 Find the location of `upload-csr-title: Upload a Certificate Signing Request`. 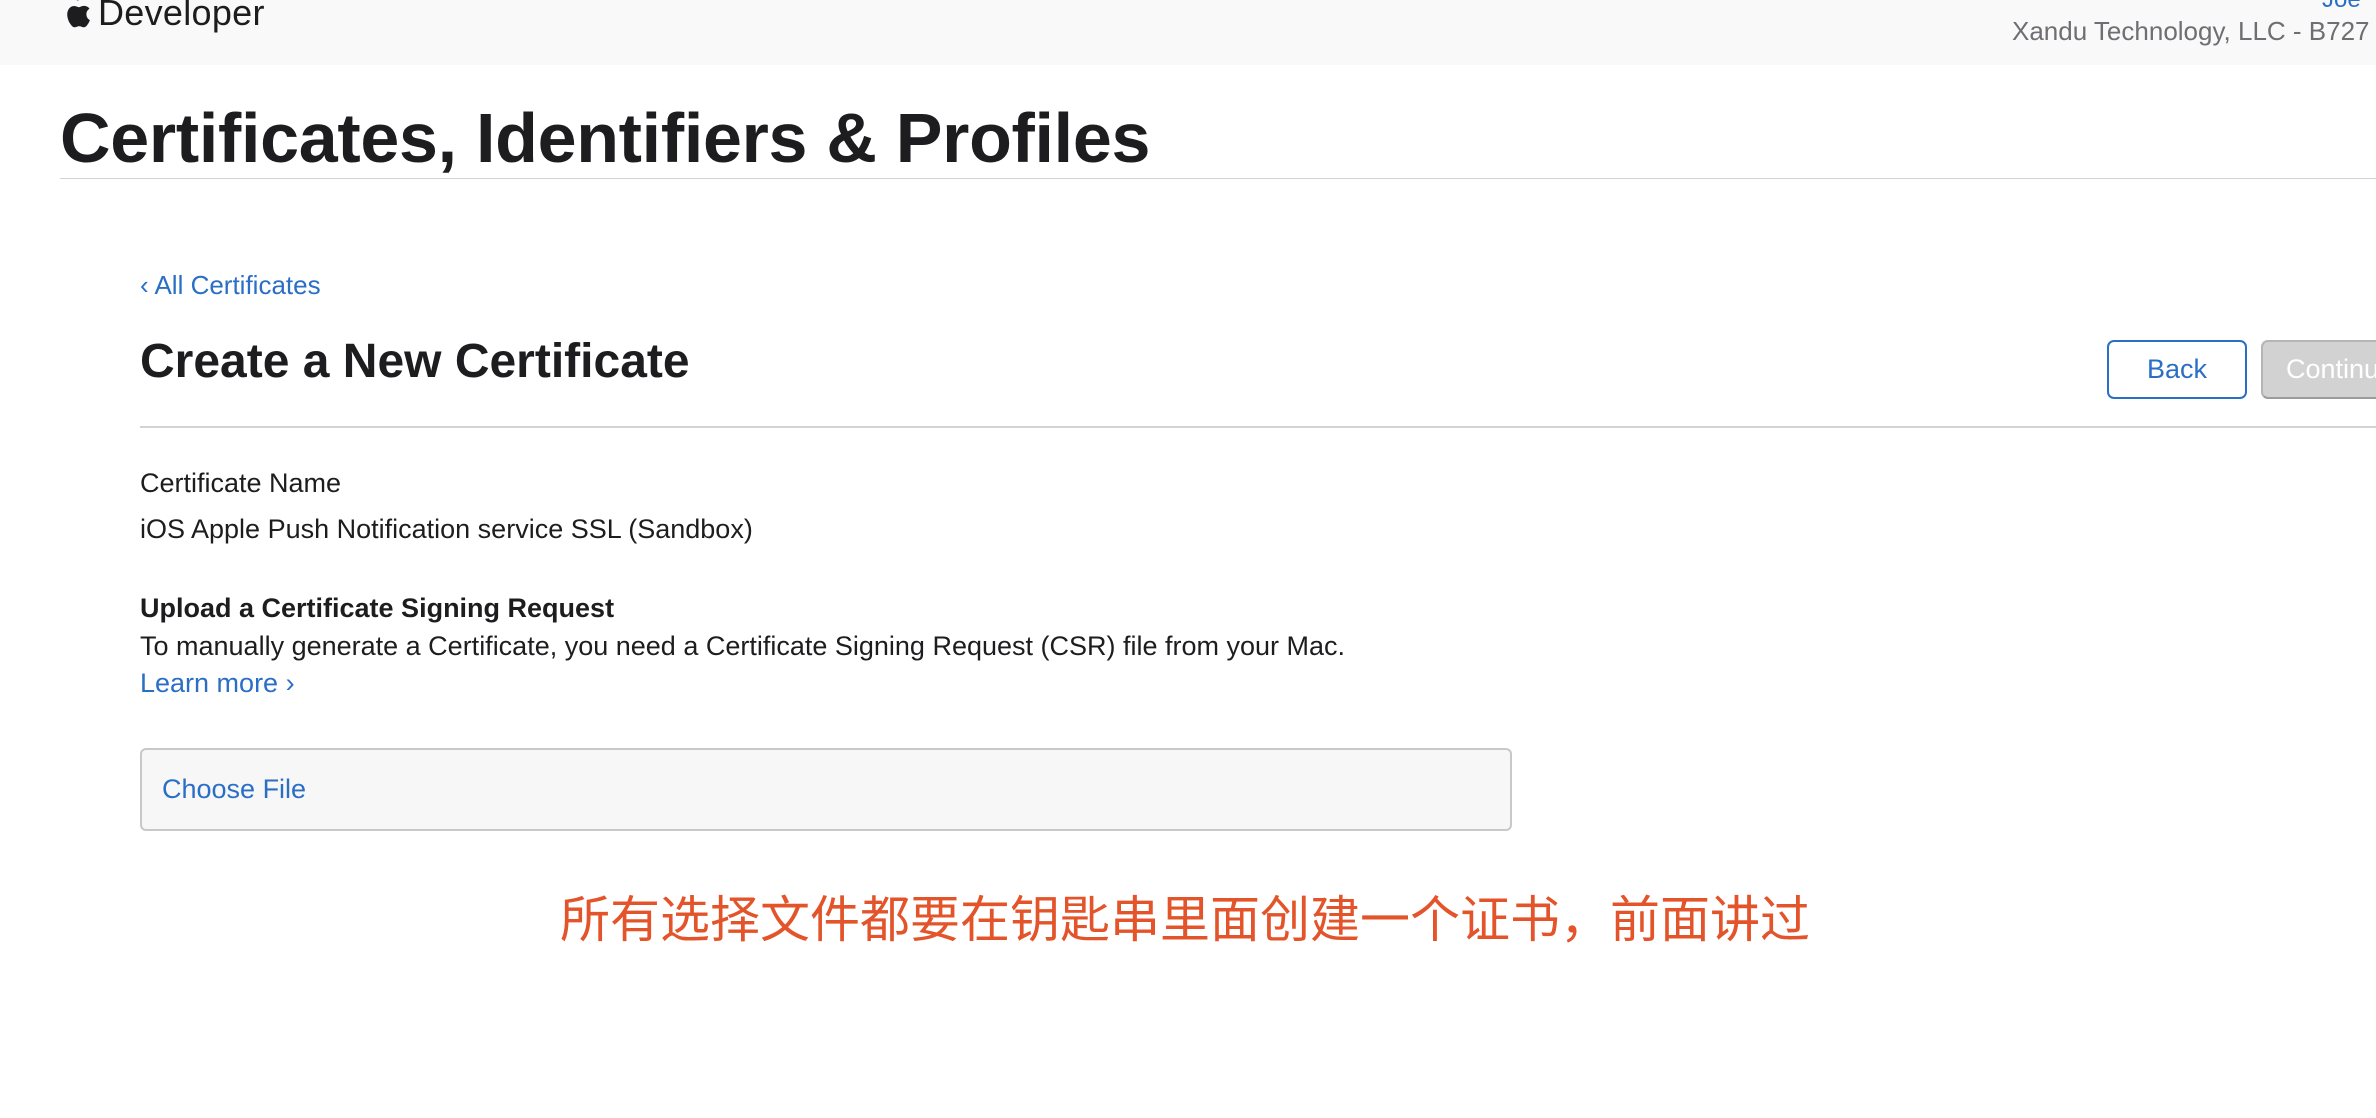

upload-csr-title: Upload a Certificate Signing Request is located at coordinates (377, 608).